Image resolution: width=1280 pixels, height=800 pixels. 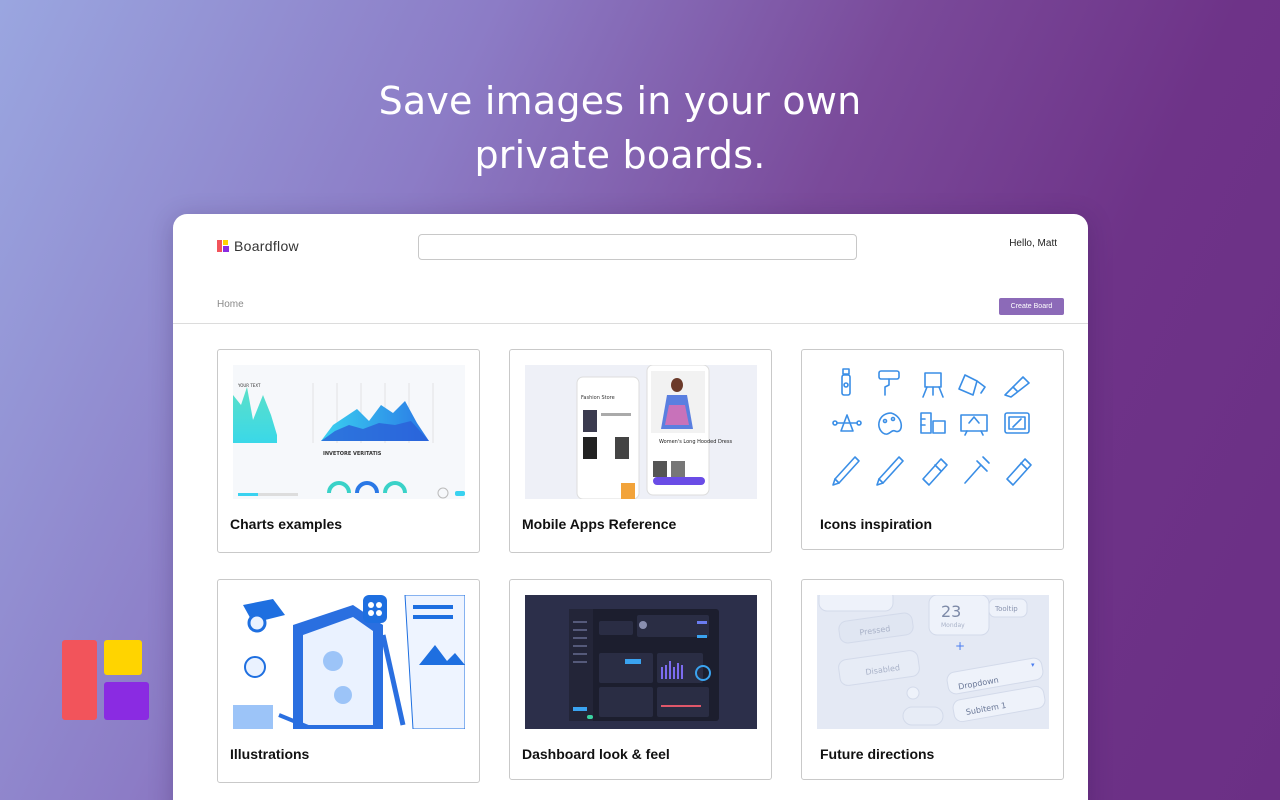 What do you see at coordinates (106, 681) in the screenshot?
I see `boardflow-logo-large` at bounding box center [106, 681].